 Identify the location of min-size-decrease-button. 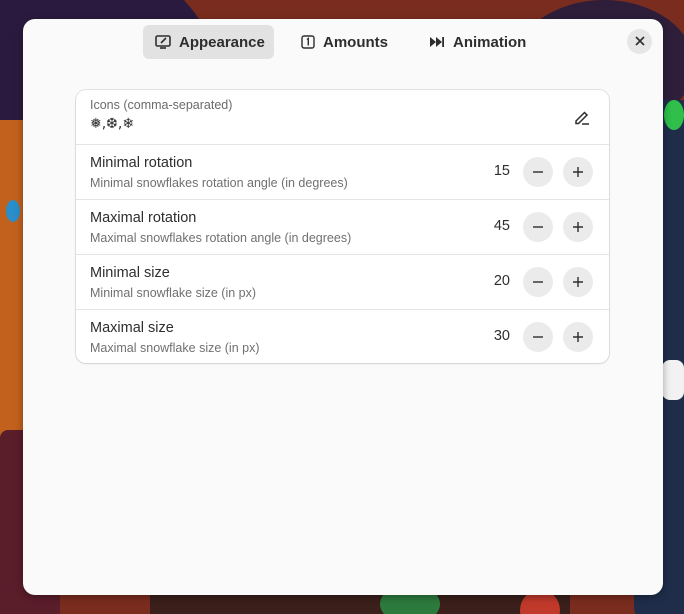
(538, 282).